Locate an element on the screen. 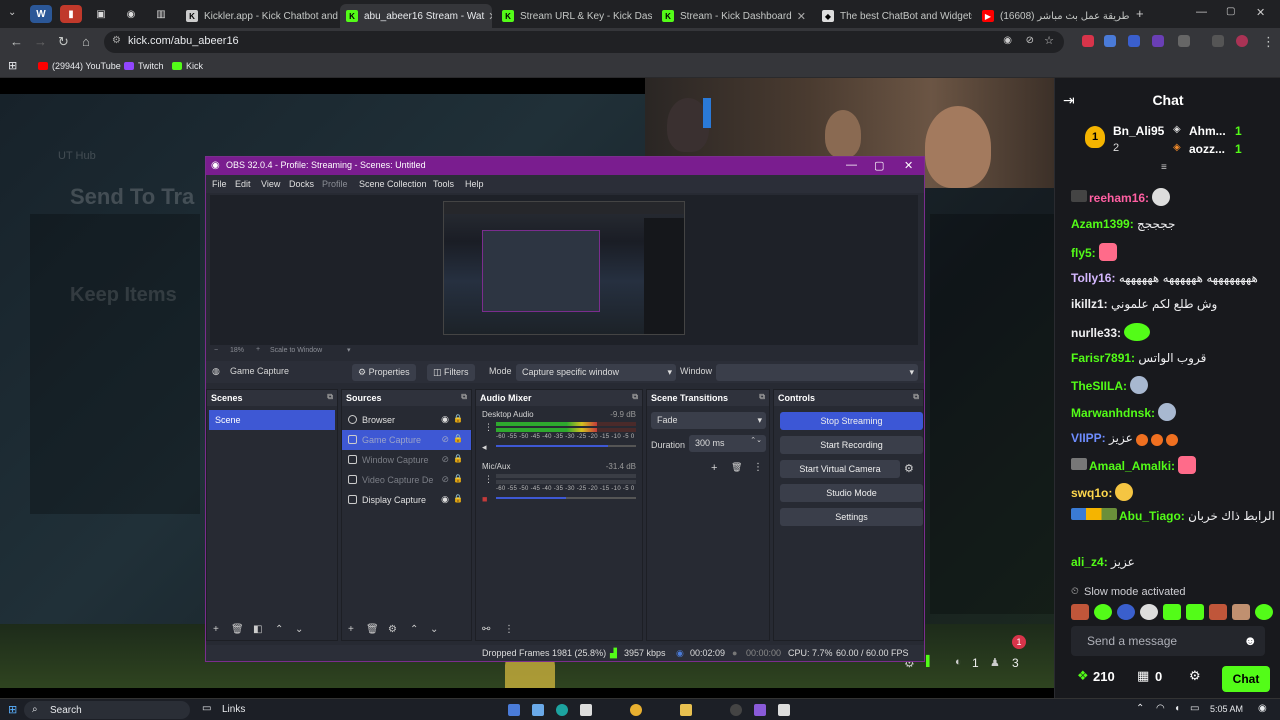 Image resolution: width=1280 pixels, height=720 pixels. studio-mode-button: Studio Mode is located at coordinates (851, 493).